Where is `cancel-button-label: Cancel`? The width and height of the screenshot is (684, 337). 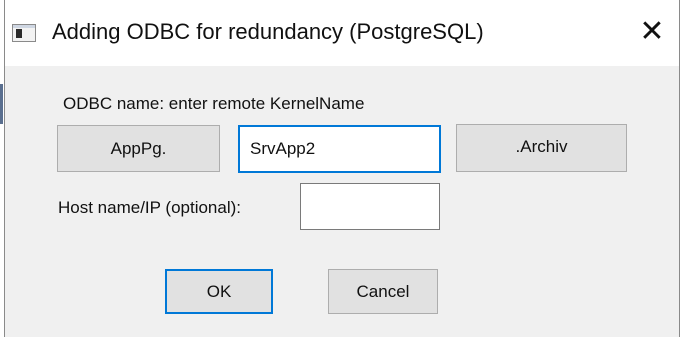
cancel-button-label: Cancel is located at coordinates (383, 291).